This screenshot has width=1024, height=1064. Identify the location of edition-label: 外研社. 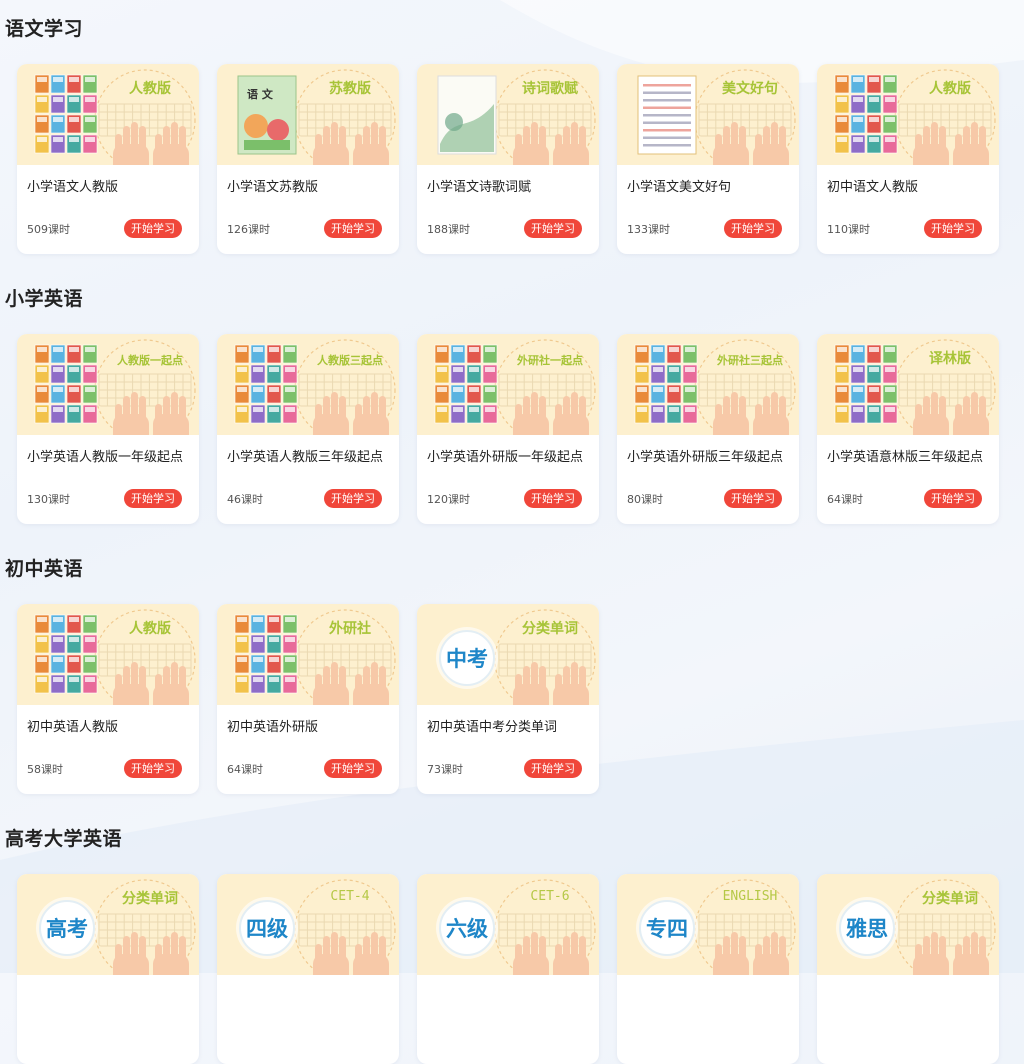
(350, 629).